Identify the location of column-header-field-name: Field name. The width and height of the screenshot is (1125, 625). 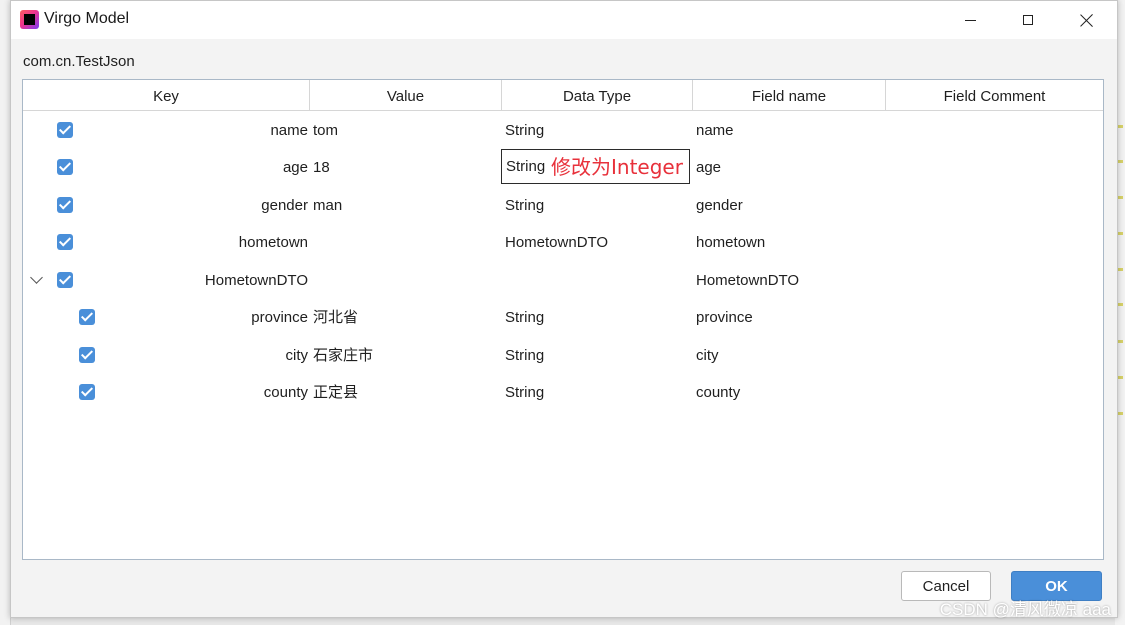
(789, 95).